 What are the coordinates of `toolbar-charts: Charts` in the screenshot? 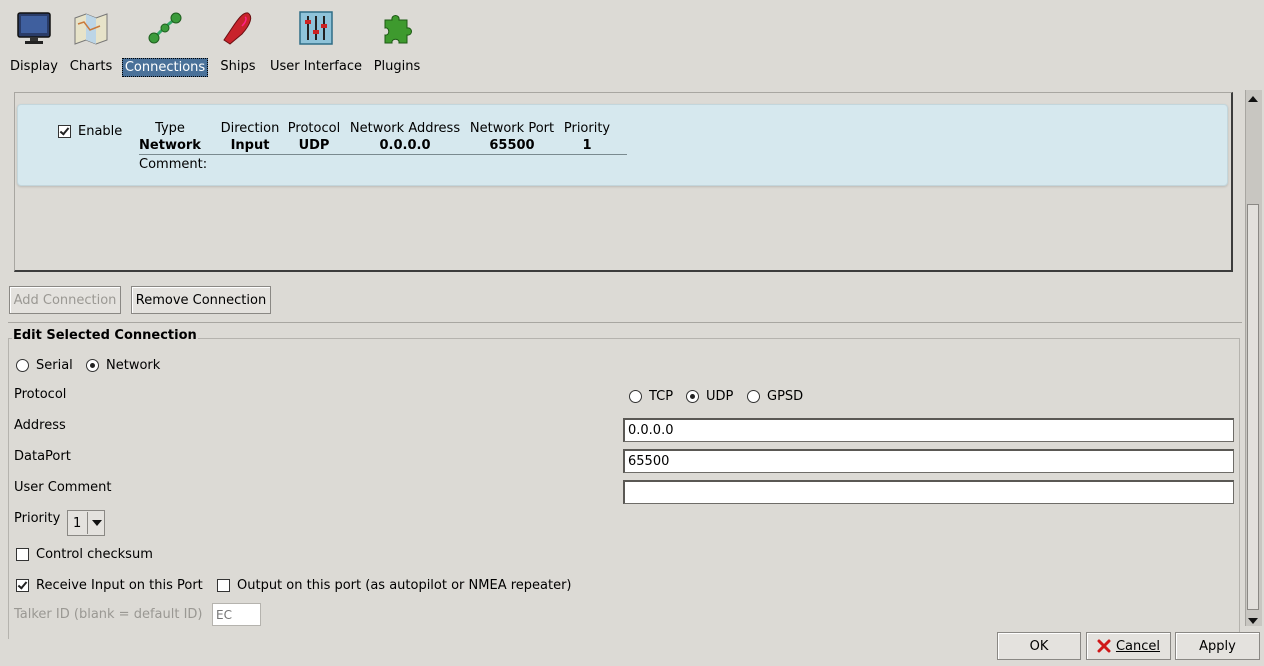 It's located at (91, 44).